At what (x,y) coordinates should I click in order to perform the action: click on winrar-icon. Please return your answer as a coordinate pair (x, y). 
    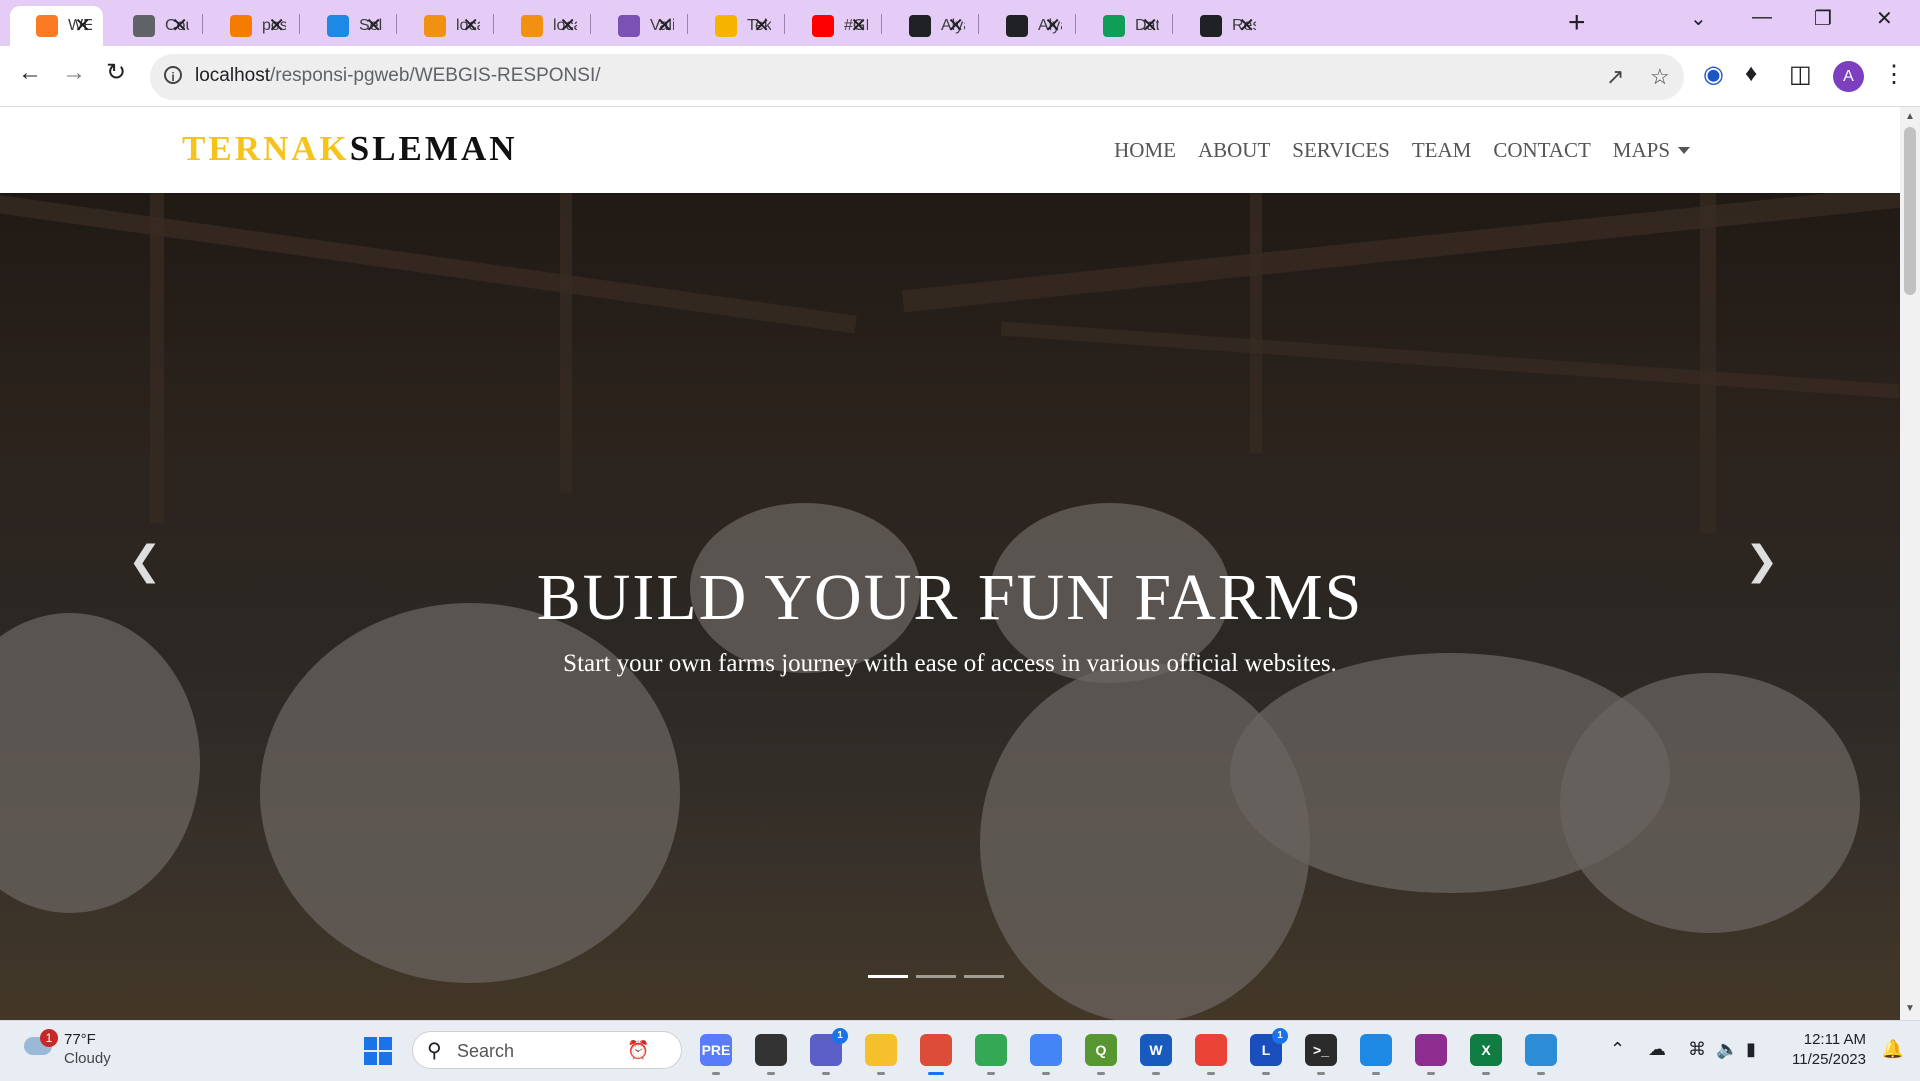
    Looking at the image, I should click on (1431, 1054).